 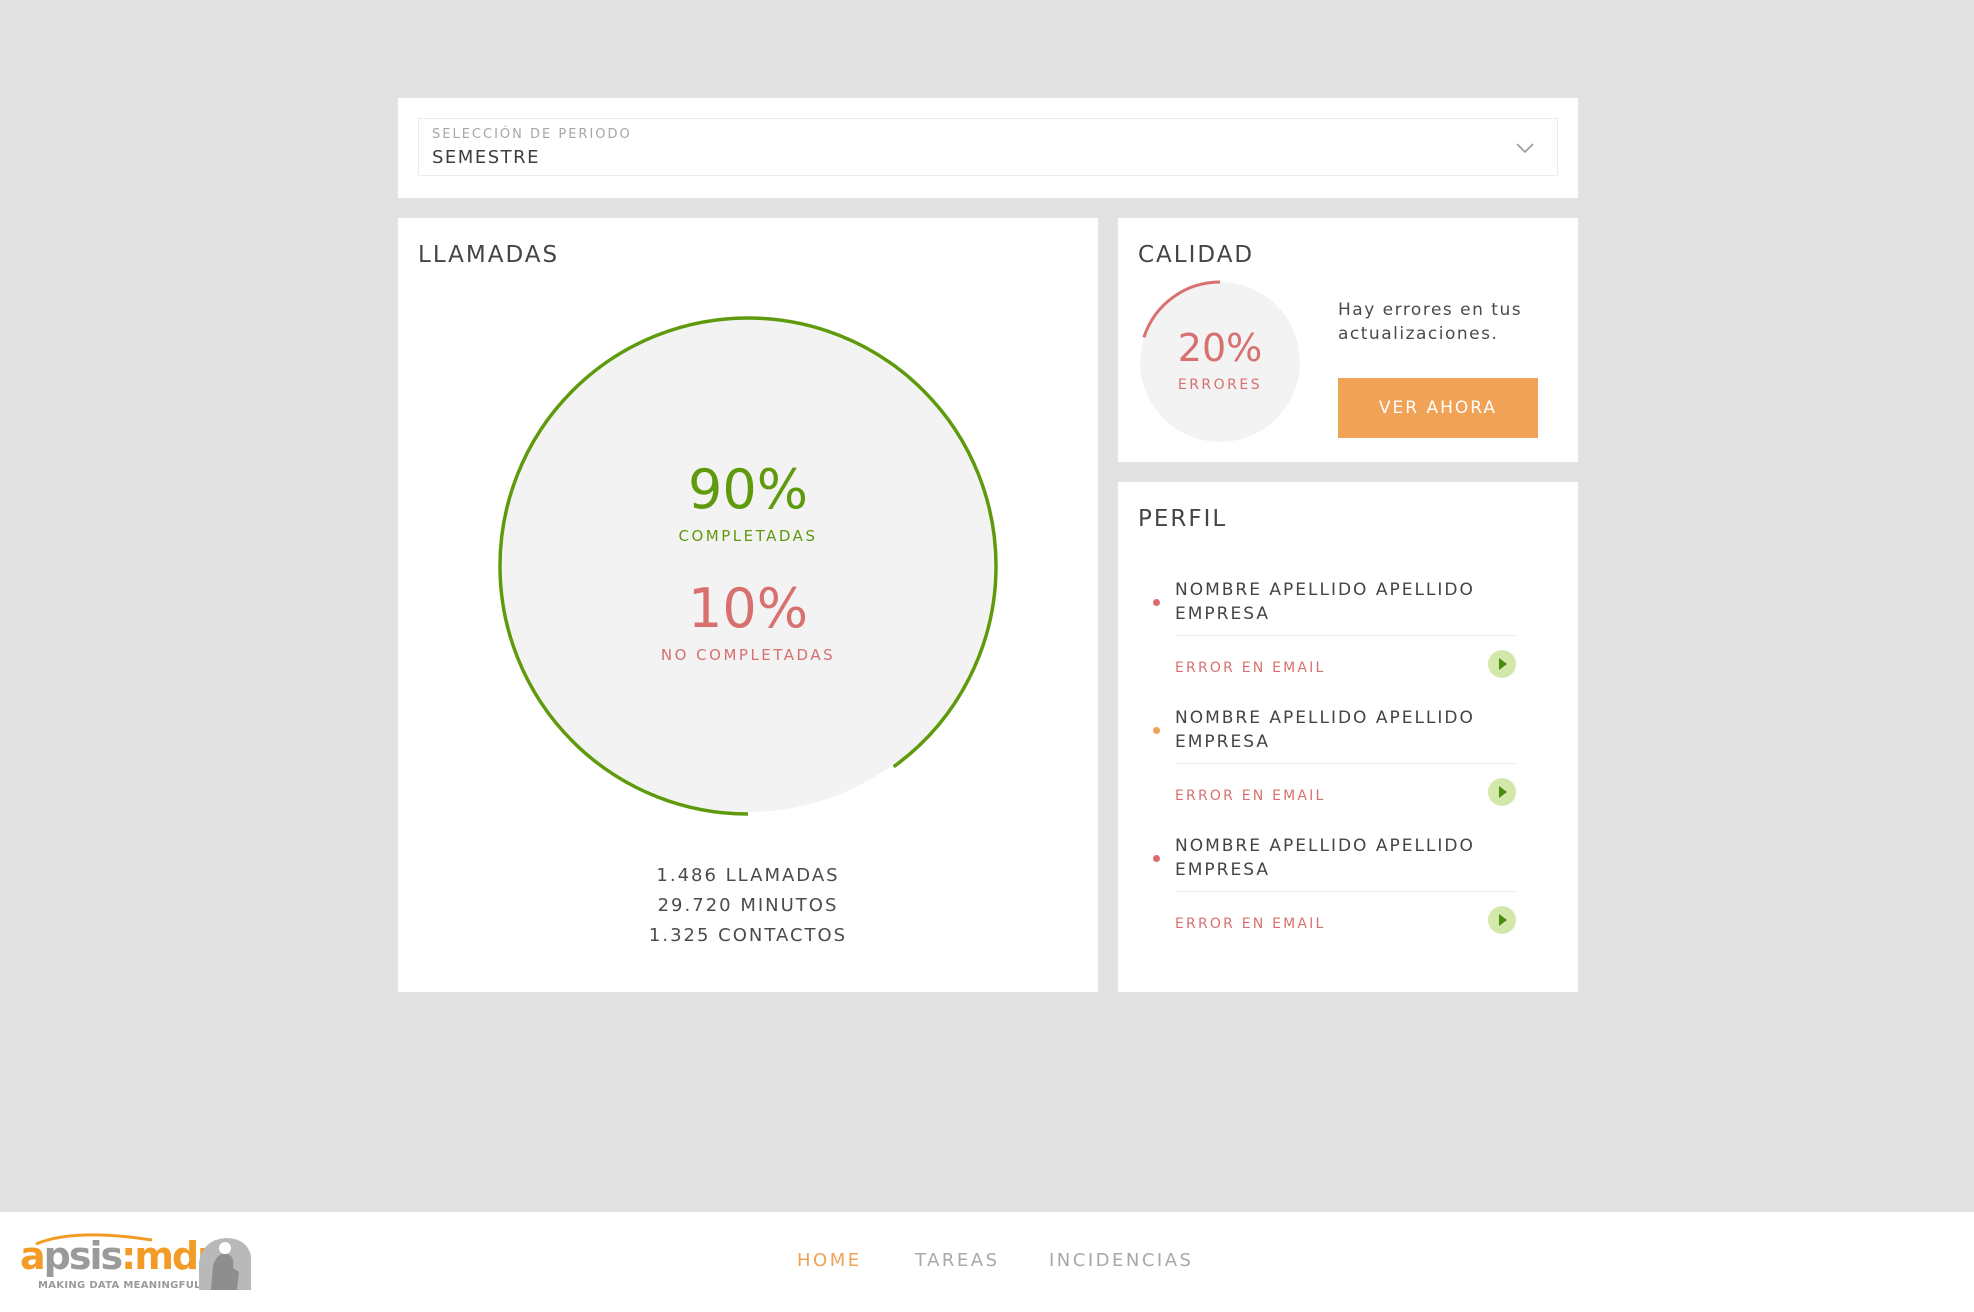 I want to click on logo-tagline: MAKING DATA MEANINGFUL, so click(x=119, y=1285).